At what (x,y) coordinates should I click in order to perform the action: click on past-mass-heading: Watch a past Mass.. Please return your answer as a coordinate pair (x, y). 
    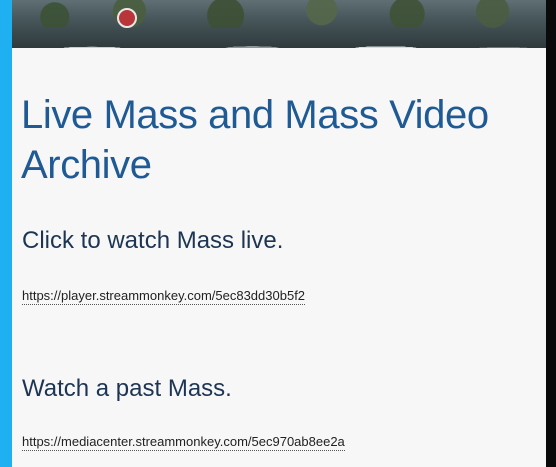
    Looking at the image, I should click on (127, 388).